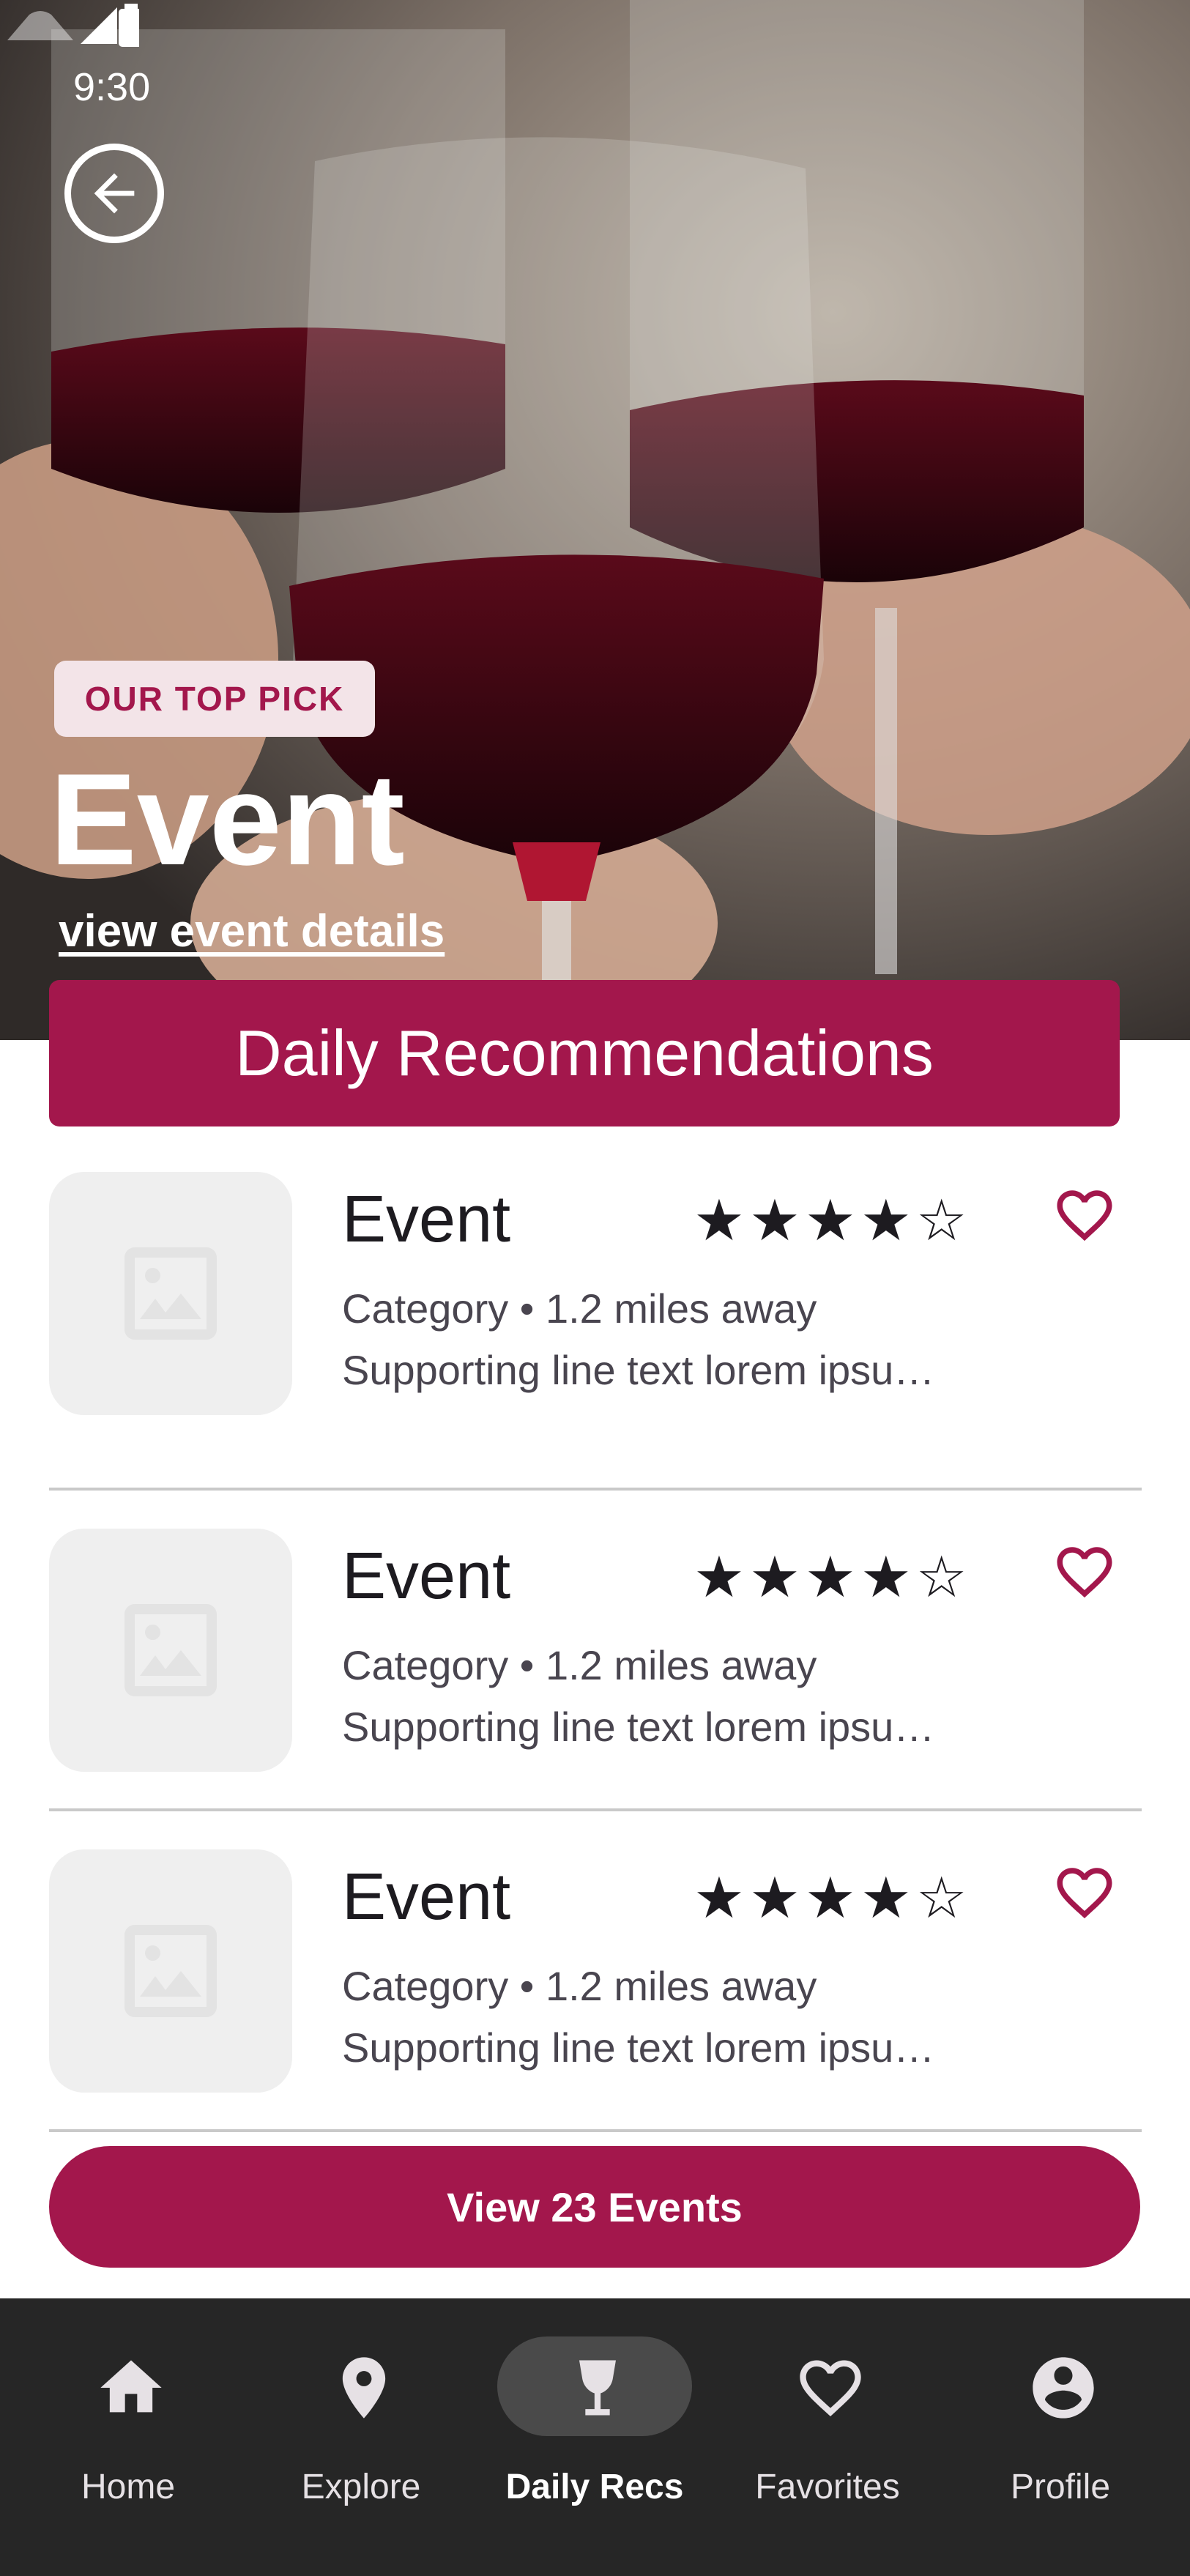  I want to click on nav-item-daily-recs: Daily Recs, so click(594, 2437).